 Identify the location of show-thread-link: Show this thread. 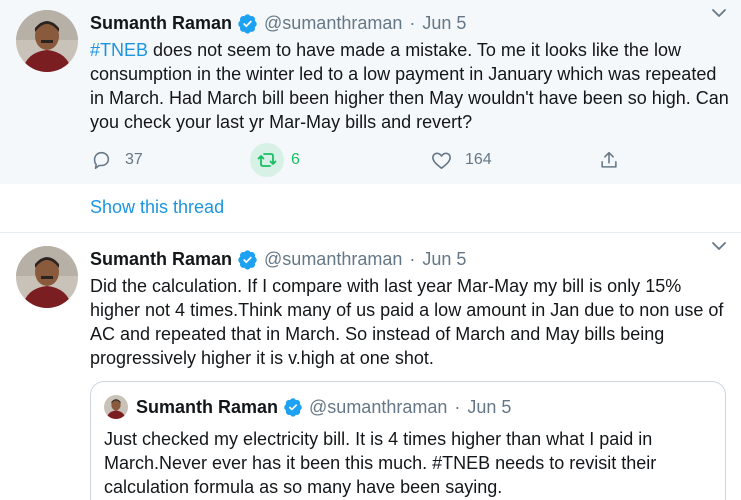
(370, 208).